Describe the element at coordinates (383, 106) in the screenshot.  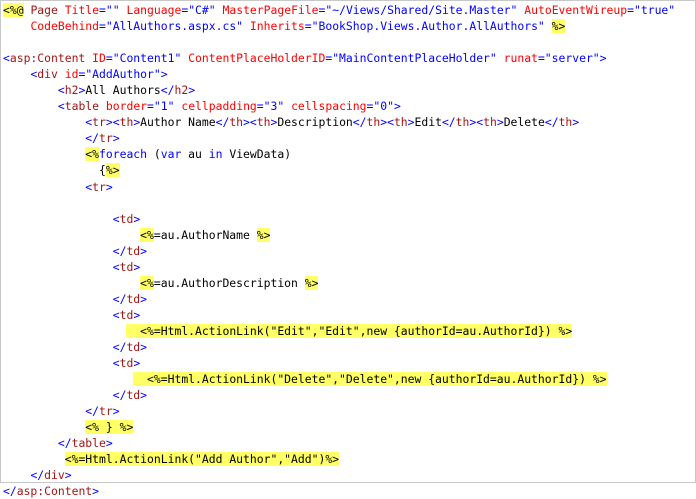
I see `code-token: "0"` at that location.